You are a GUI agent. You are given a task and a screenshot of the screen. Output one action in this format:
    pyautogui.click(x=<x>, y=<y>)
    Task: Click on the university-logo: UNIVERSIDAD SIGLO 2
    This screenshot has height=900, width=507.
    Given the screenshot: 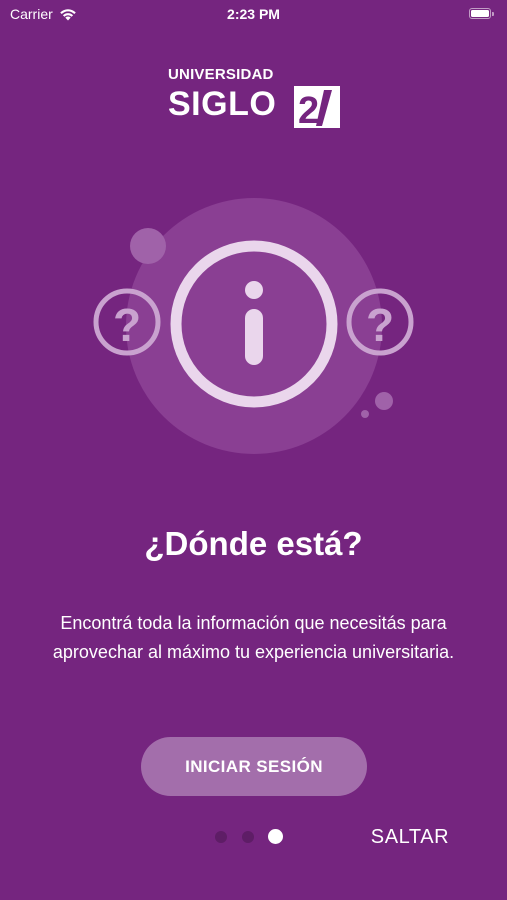 What is the action you would take?
    pyautogui.click(x=255, y=99)
    